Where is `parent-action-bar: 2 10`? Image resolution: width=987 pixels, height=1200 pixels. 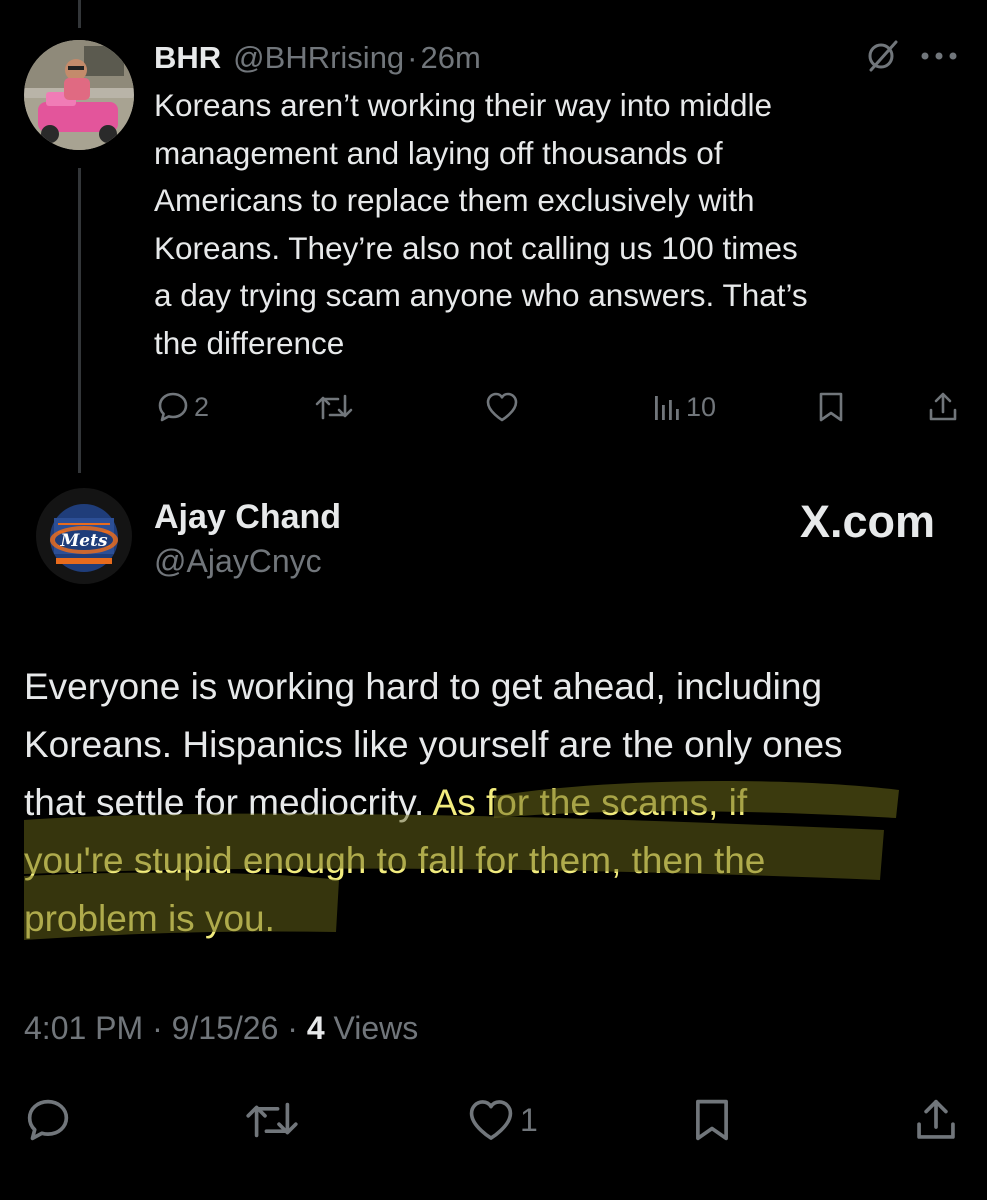
parent-action-bar: 2 10 is located at coordinates (493, 408).